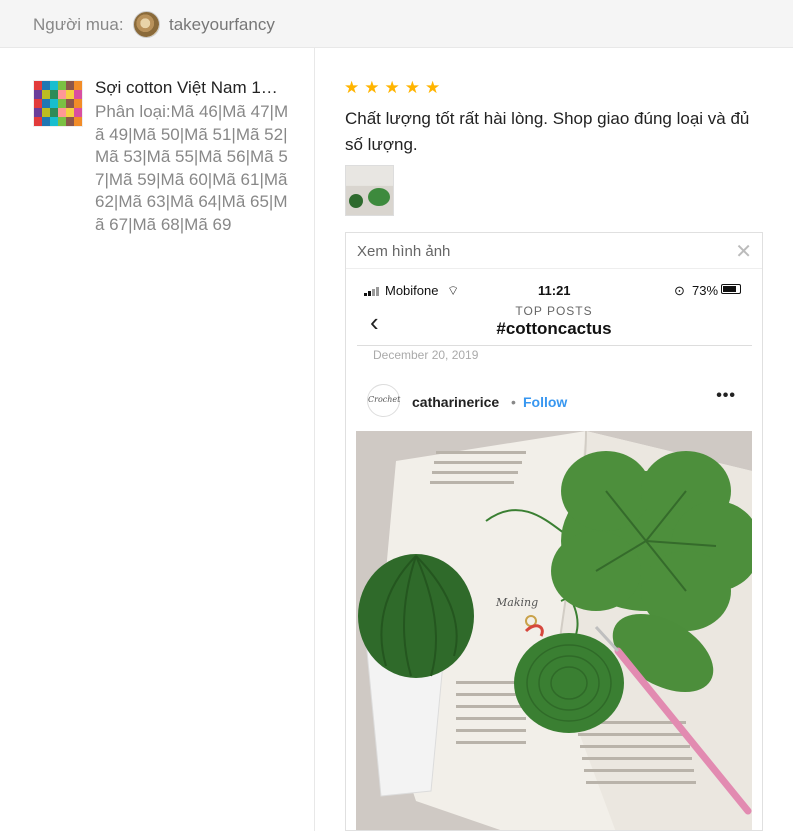  What do you see at coordinates (222, 25) in the screenshot?
I see `buyer-name: takeyourfancy` at bounding box center [222, 25].